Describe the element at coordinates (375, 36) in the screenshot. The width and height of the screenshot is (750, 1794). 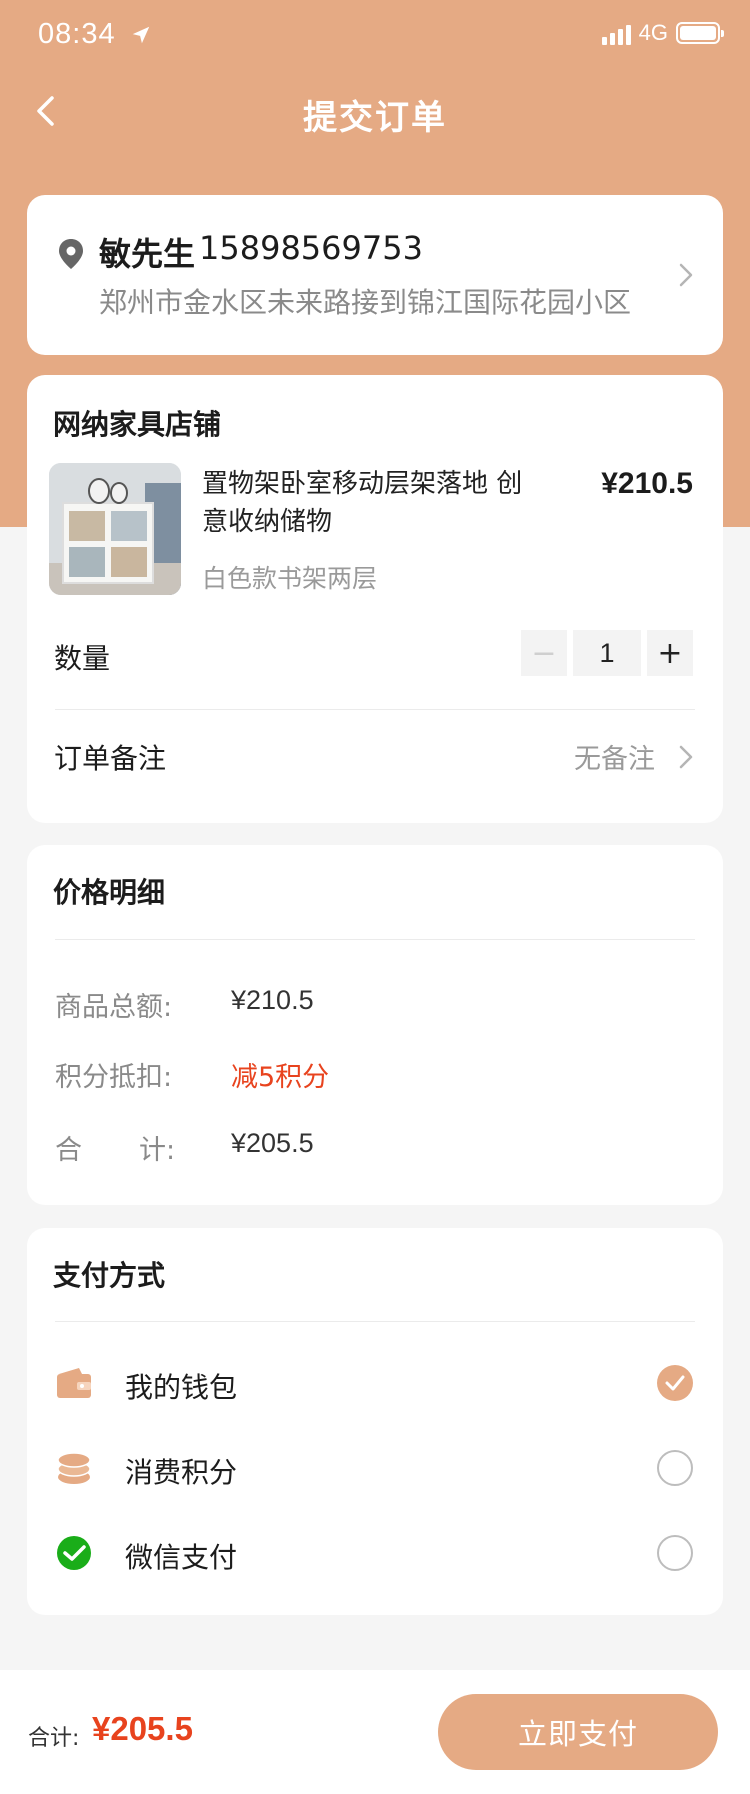
I see `status-bar: 08:34 4G` at that location.